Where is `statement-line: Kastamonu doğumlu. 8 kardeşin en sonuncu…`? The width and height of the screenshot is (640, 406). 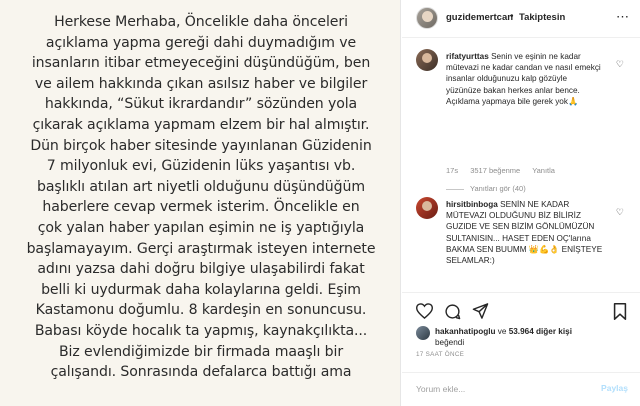 statement-line: Kastamonu doğumlu. 8 kardeşin en sonuncu… is located at coordinates (201, 310).